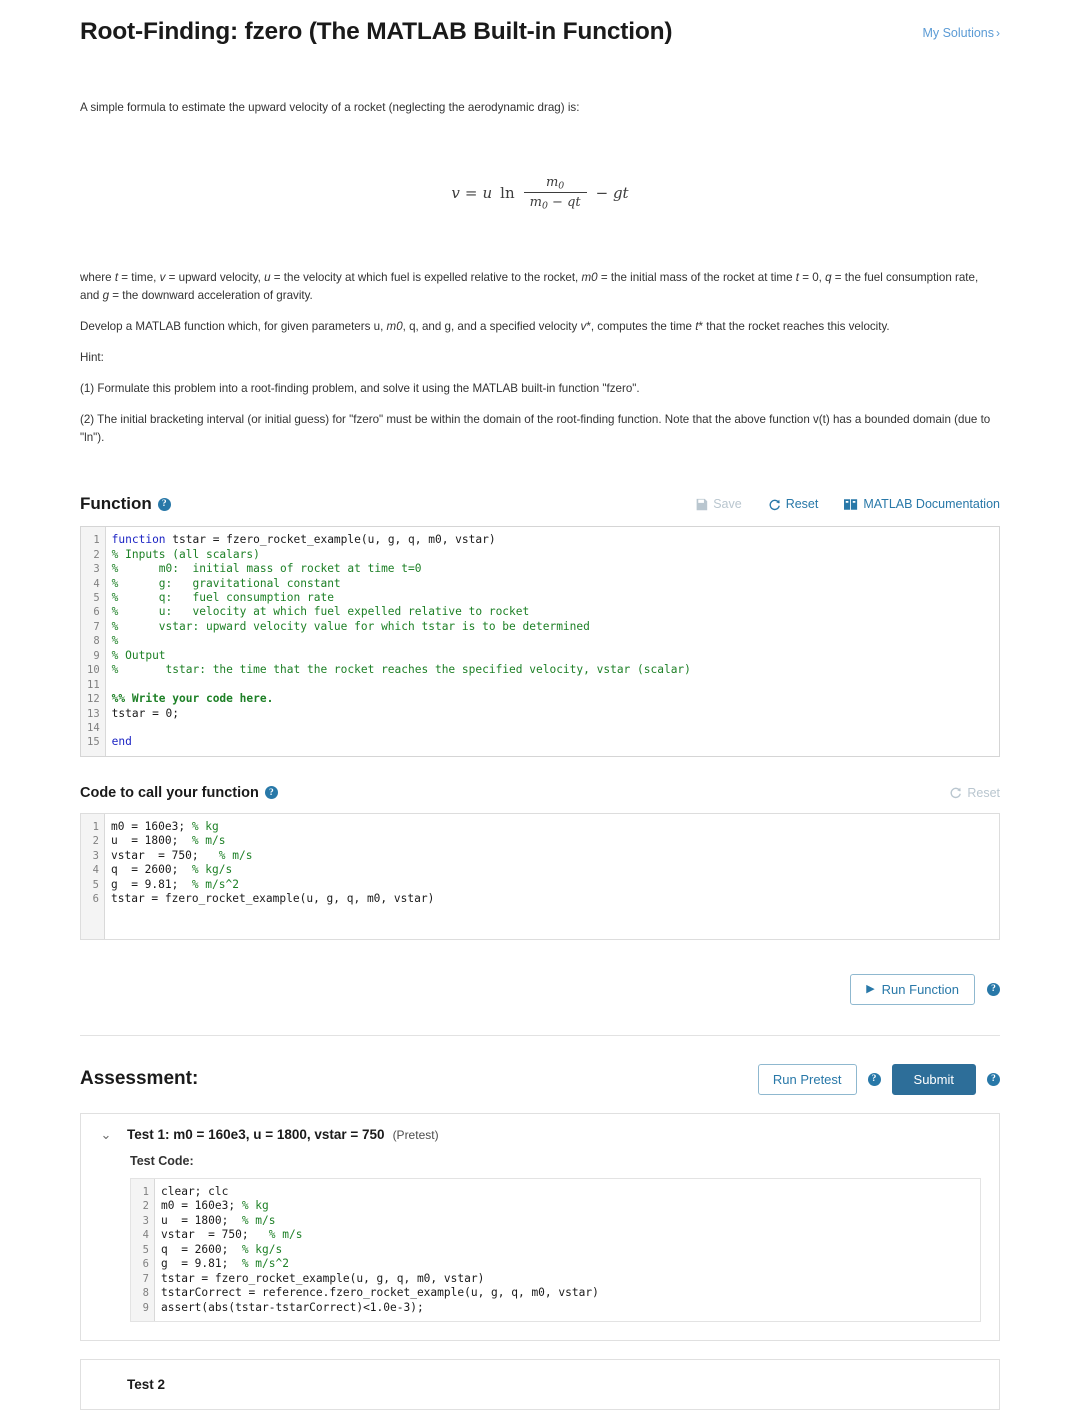 This screenshot has width=1080, height=1410. Describe the element at coordinates (143, 1250) in the screenshot. I see `test-editor-gutter: 1 23 45 67 89` at that location.